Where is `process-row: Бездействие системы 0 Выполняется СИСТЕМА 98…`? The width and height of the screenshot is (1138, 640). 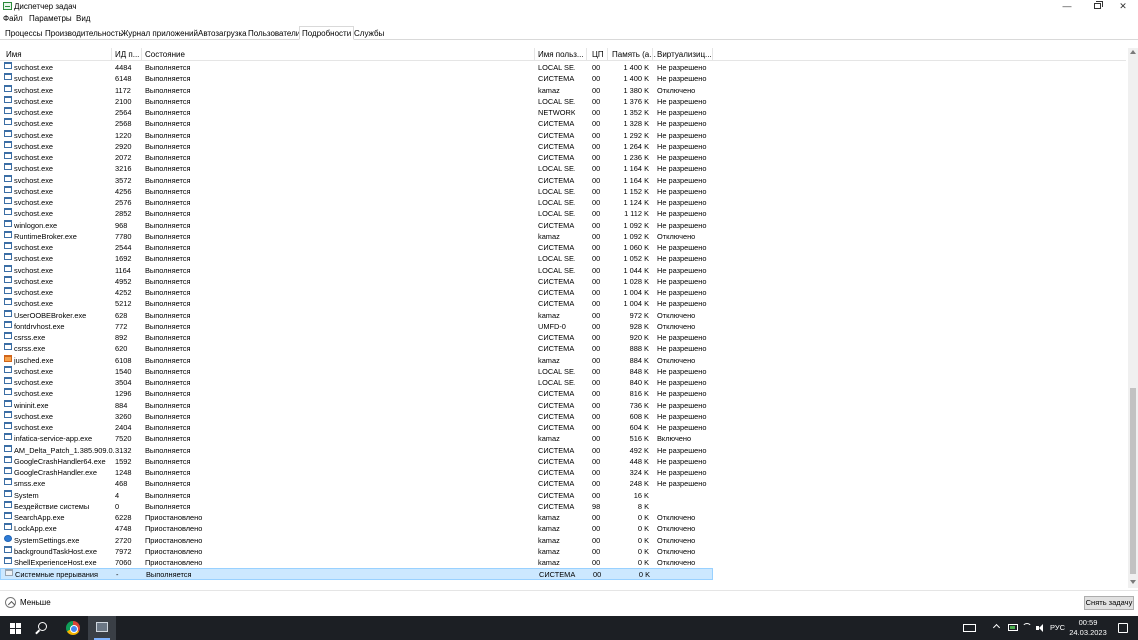 process-row: Бездействие системы 0 Выполняется СИСТЕМА 98… is located at coordinates (356, 506).